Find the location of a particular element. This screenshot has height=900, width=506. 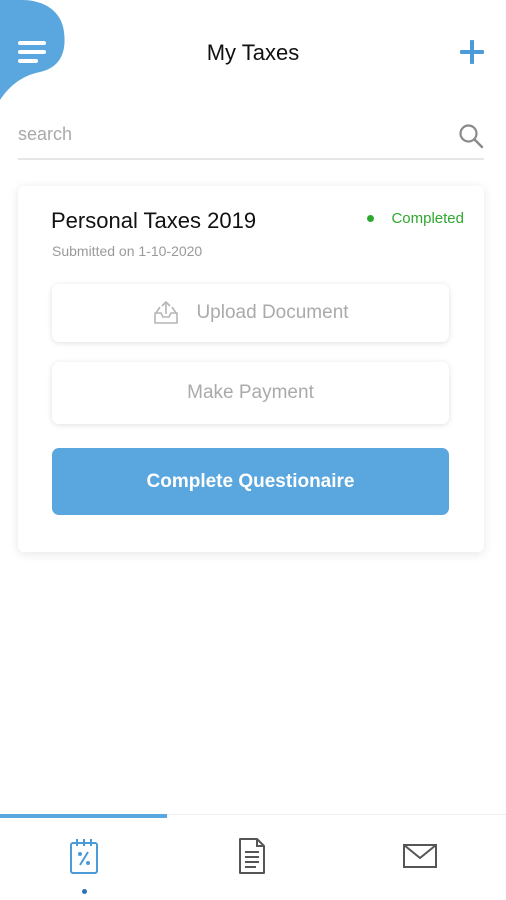

tab-messages is located at coordinates (420, 857).